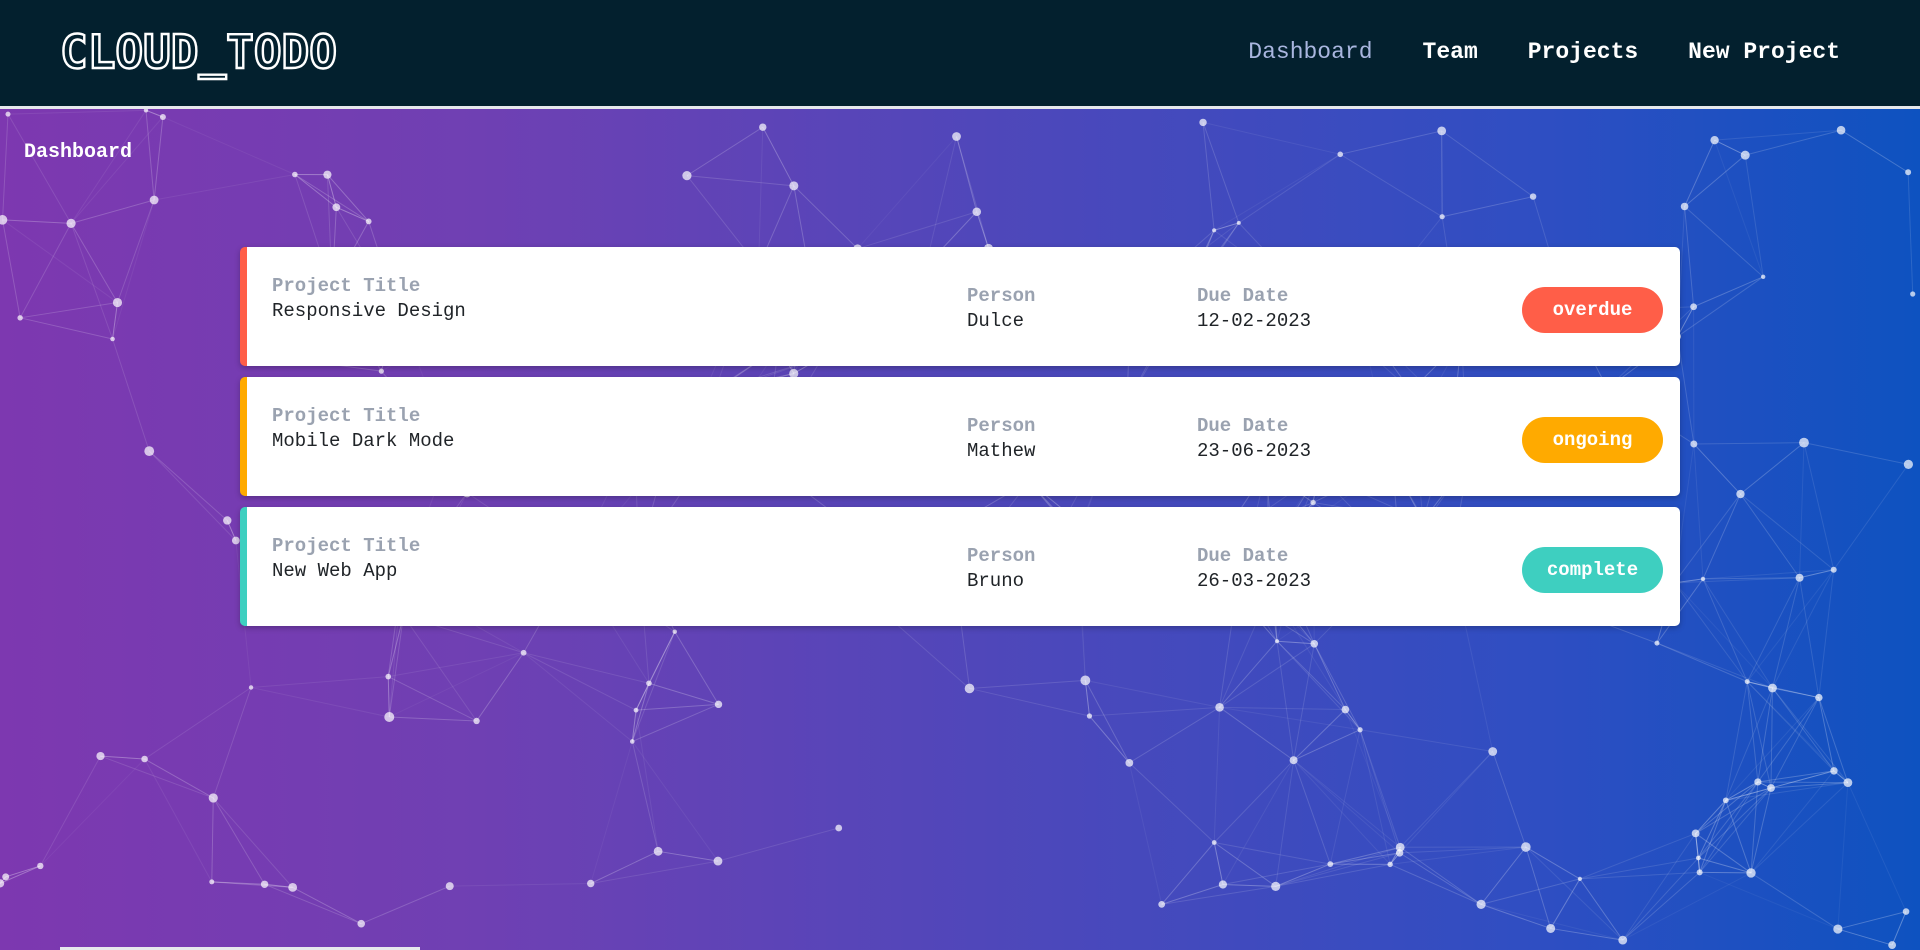 This screenshot has width=1920, height=950. What do you see at coordinates (335, 571) in the screenshot?
I see `project-title: New Web App` at bounding box center [335, 571].